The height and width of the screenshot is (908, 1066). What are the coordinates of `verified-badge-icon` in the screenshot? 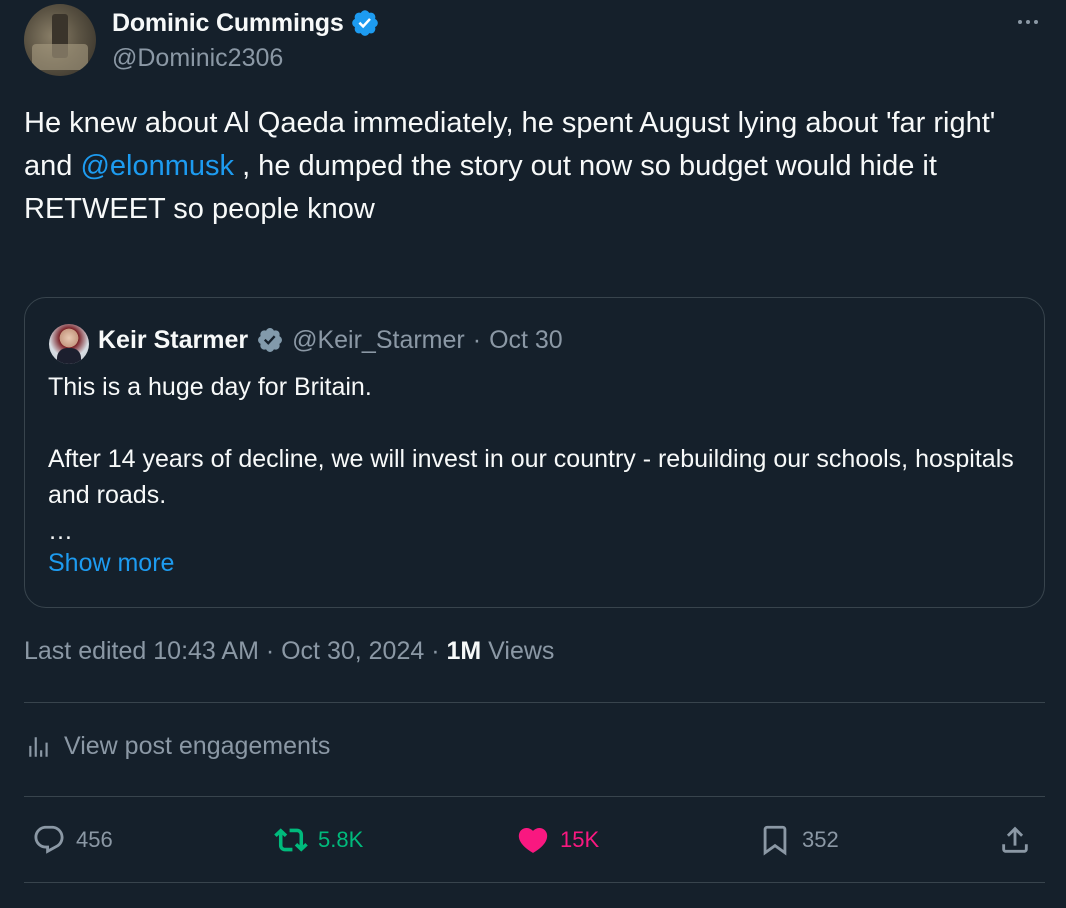 It's located at (364, 23).